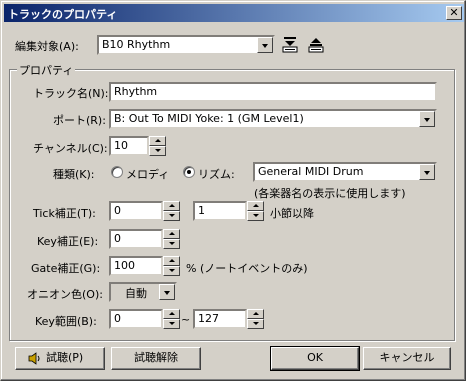 The width and height of the screenshot is (466, 381). I want to click on port-value: B: Out To MIDI Yoke: 1 (GM Level1), so click(209, 118).